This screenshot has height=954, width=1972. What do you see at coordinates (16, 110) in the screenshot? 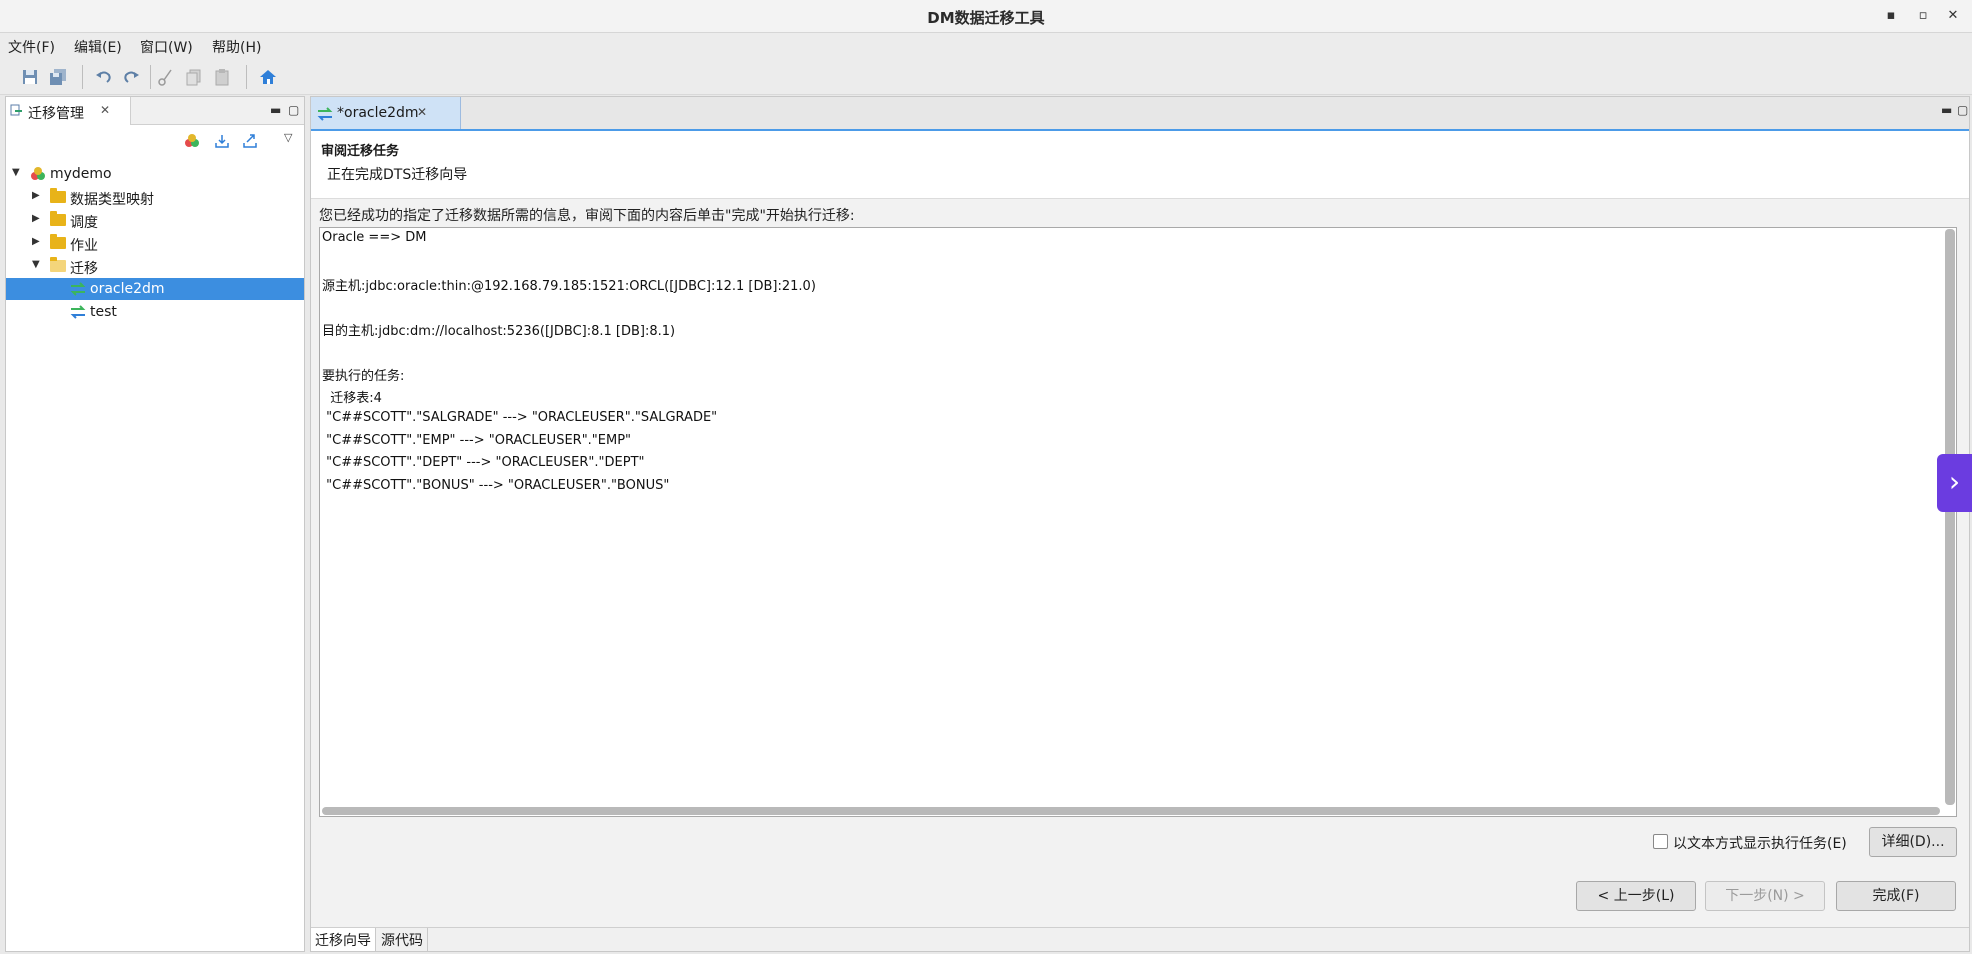
I see `migration-icon` at bounding box center [16, 110].